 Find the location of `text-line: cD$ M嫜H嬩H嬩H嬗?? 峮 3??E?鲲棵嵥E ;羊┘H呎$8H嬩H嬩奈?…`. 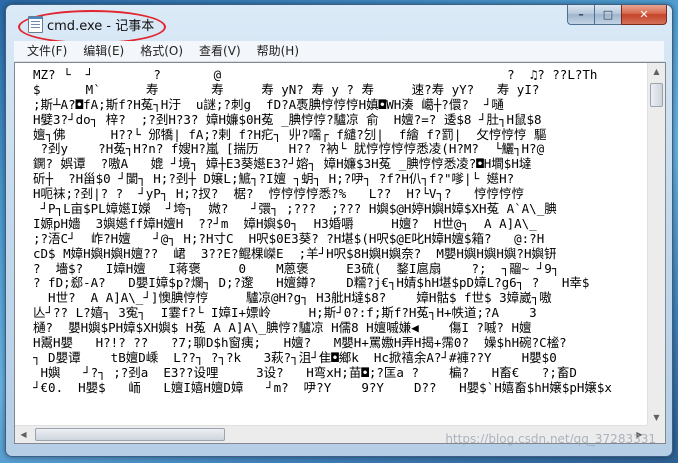

text-line: cD$ M嫜H嬩H嬩H嬗?? 峮 3??E?鲲棵嵥E ;羊┘H呎$8H嬩H嬩奈?… is located at coordinates (295, 253).